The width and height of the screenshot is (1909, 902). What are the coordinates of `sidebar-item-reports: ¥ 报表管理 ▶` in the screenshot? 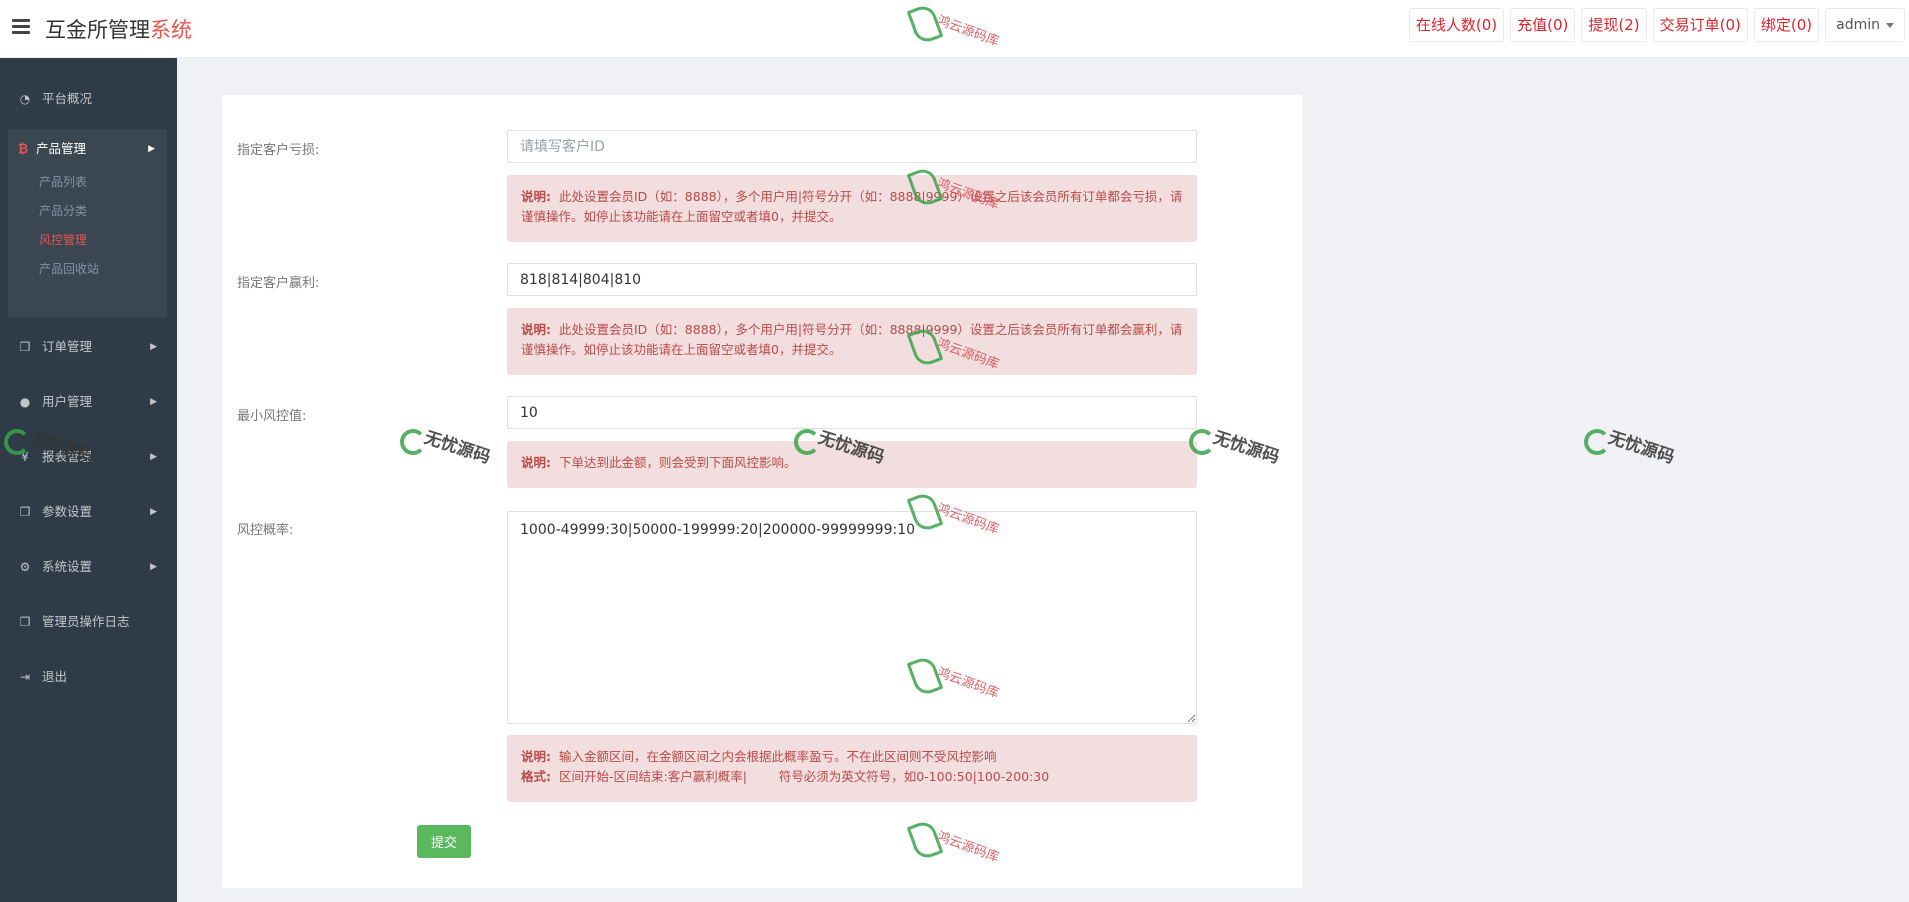 It's located at (88, 457).